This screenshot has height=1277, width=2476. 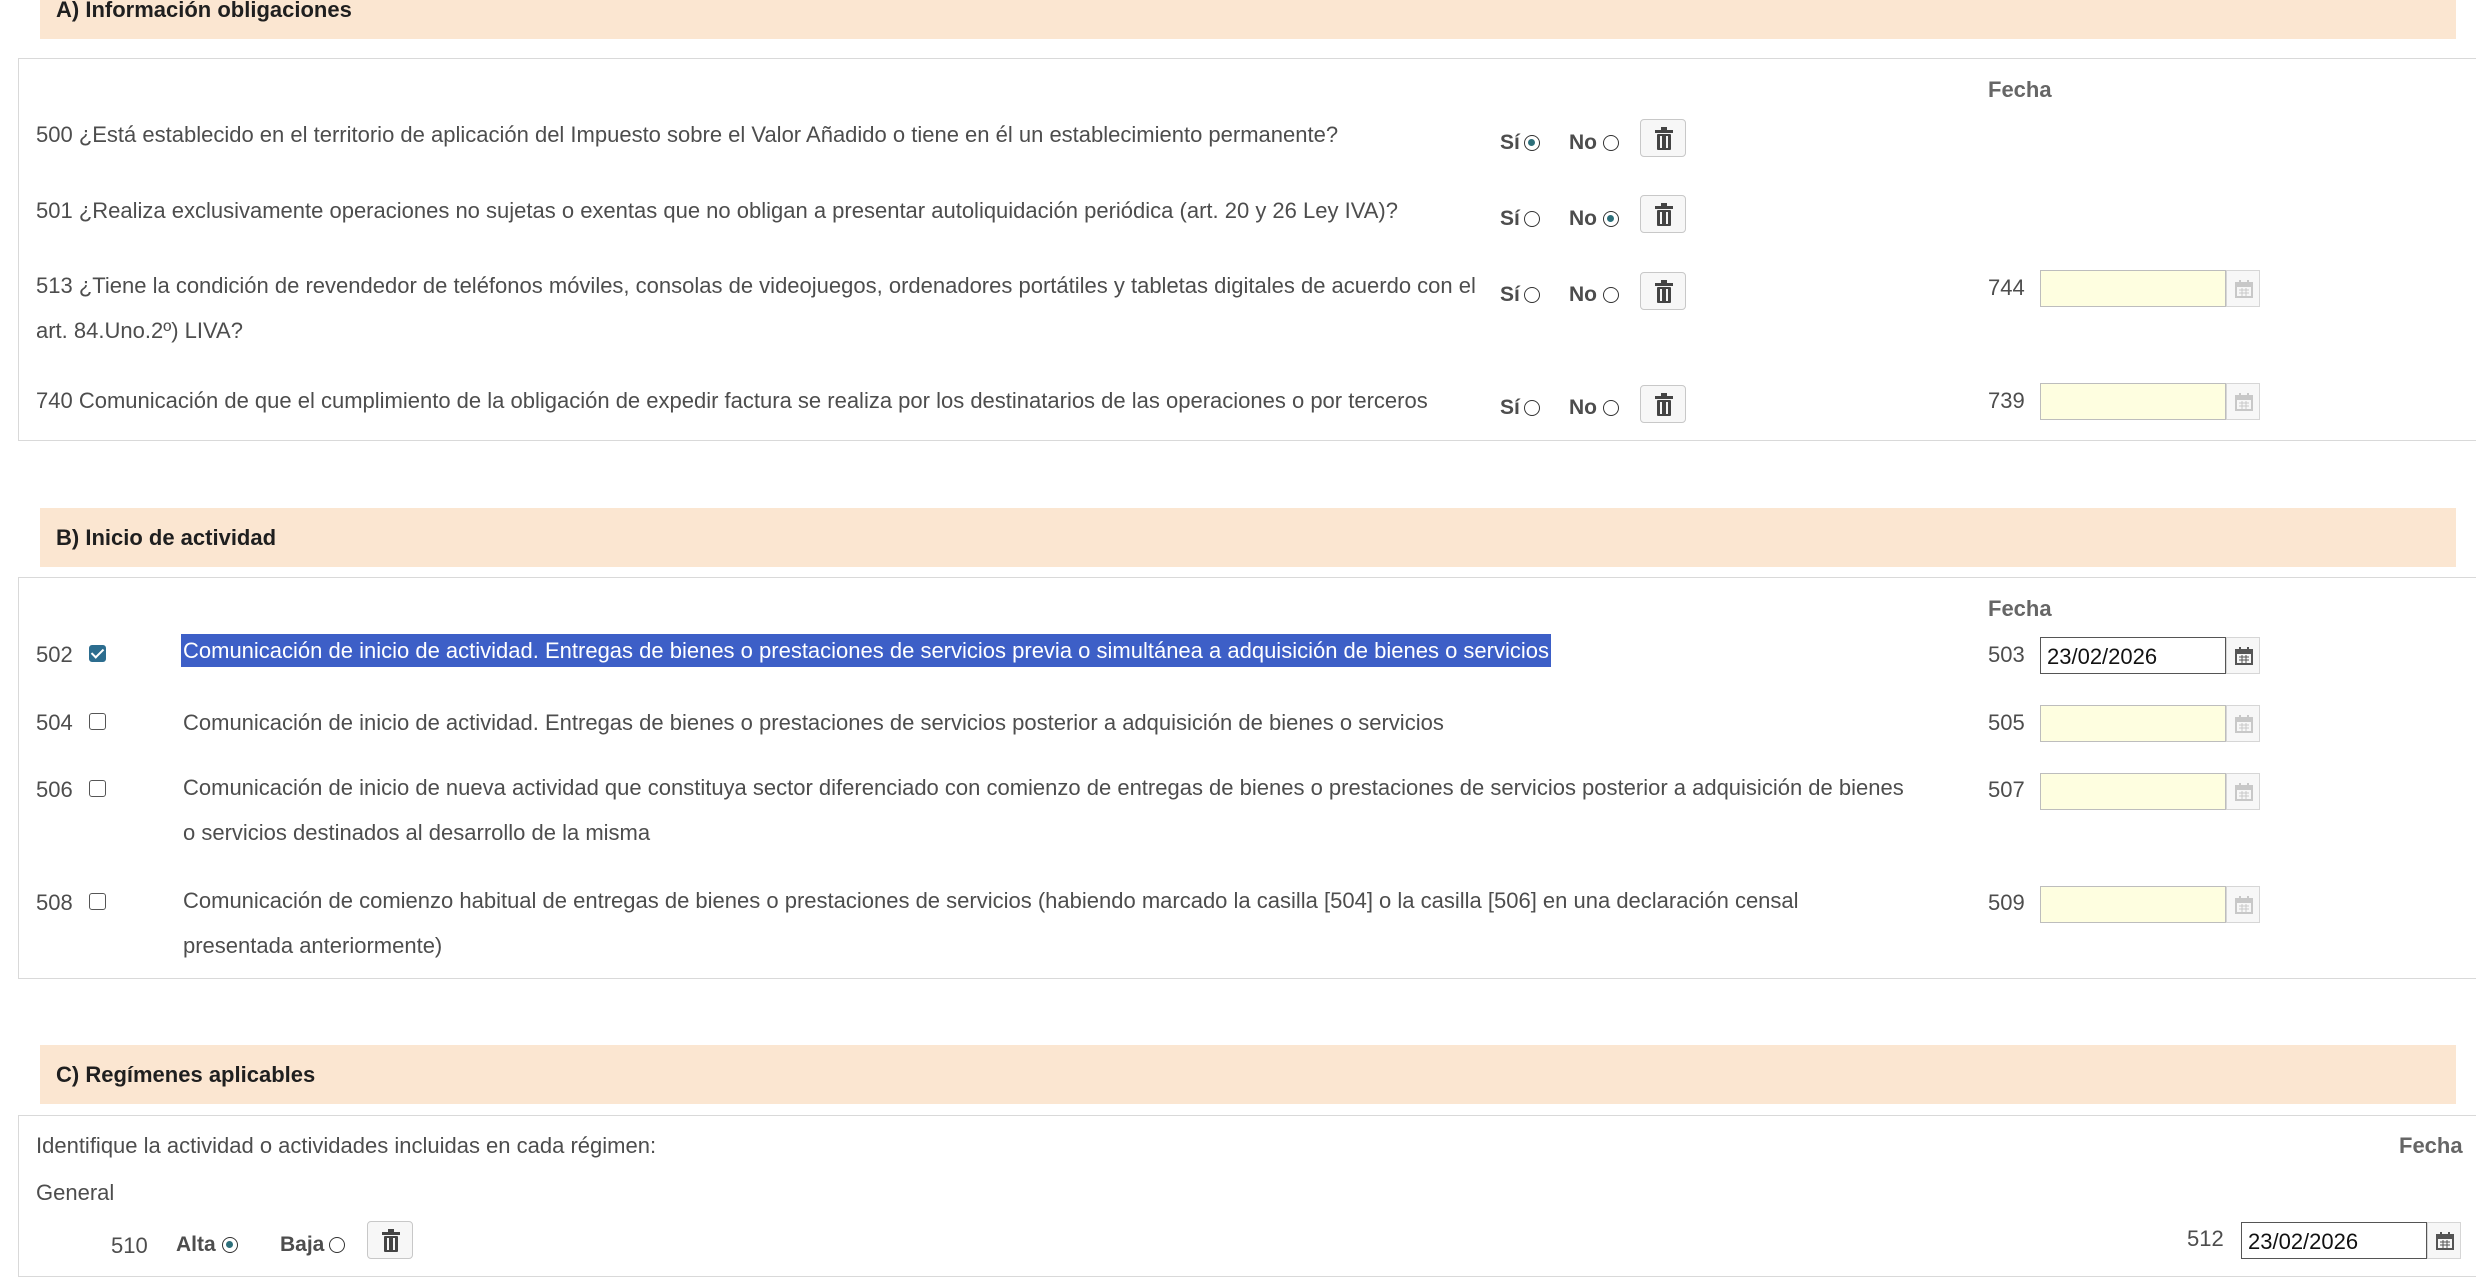 I want to click on section-c-header: C) Regímenes aplicables, so click(x=1248, y=1074).